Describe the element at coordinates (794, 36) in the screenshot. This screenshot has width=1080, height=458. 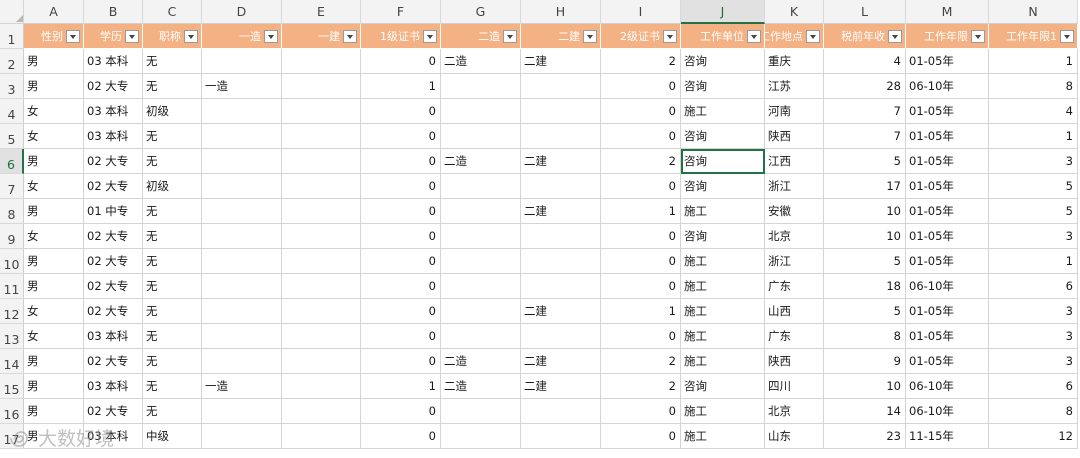
I see `table-header-cell: 工作地点` at that location.